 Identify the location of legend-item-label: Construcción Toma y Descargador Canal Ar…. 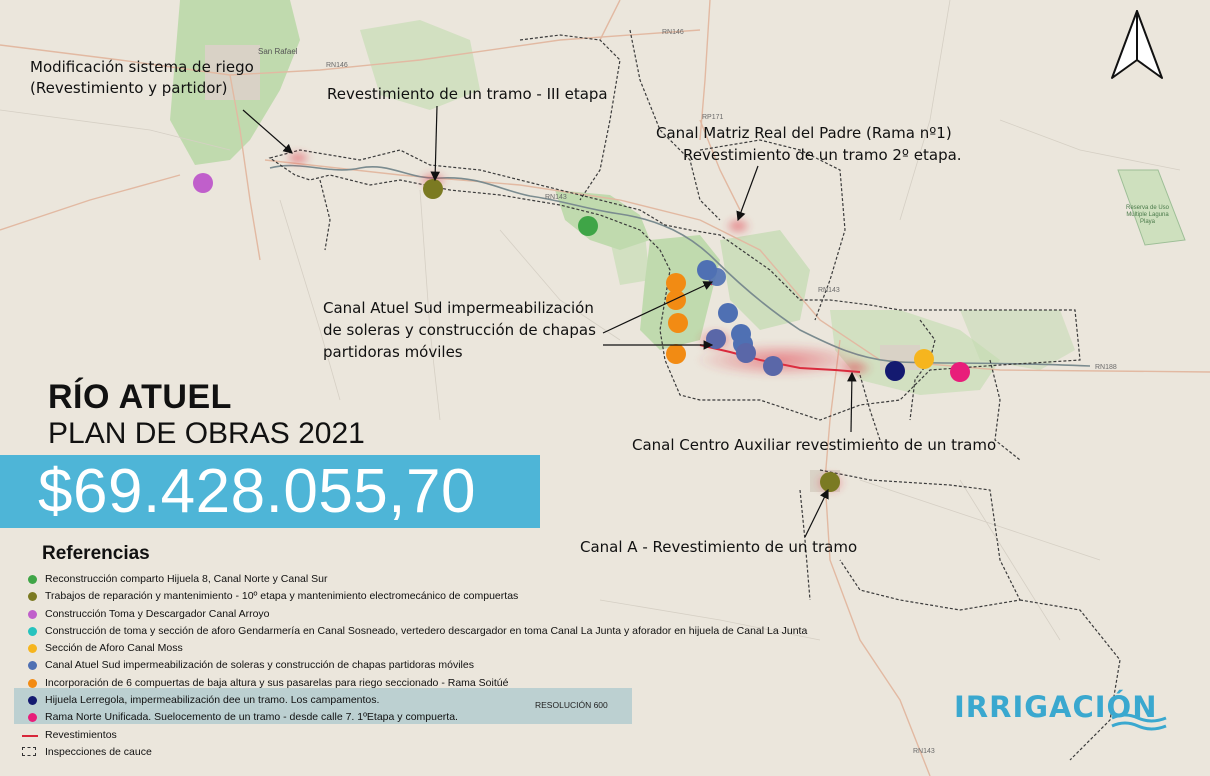
(157, 613).